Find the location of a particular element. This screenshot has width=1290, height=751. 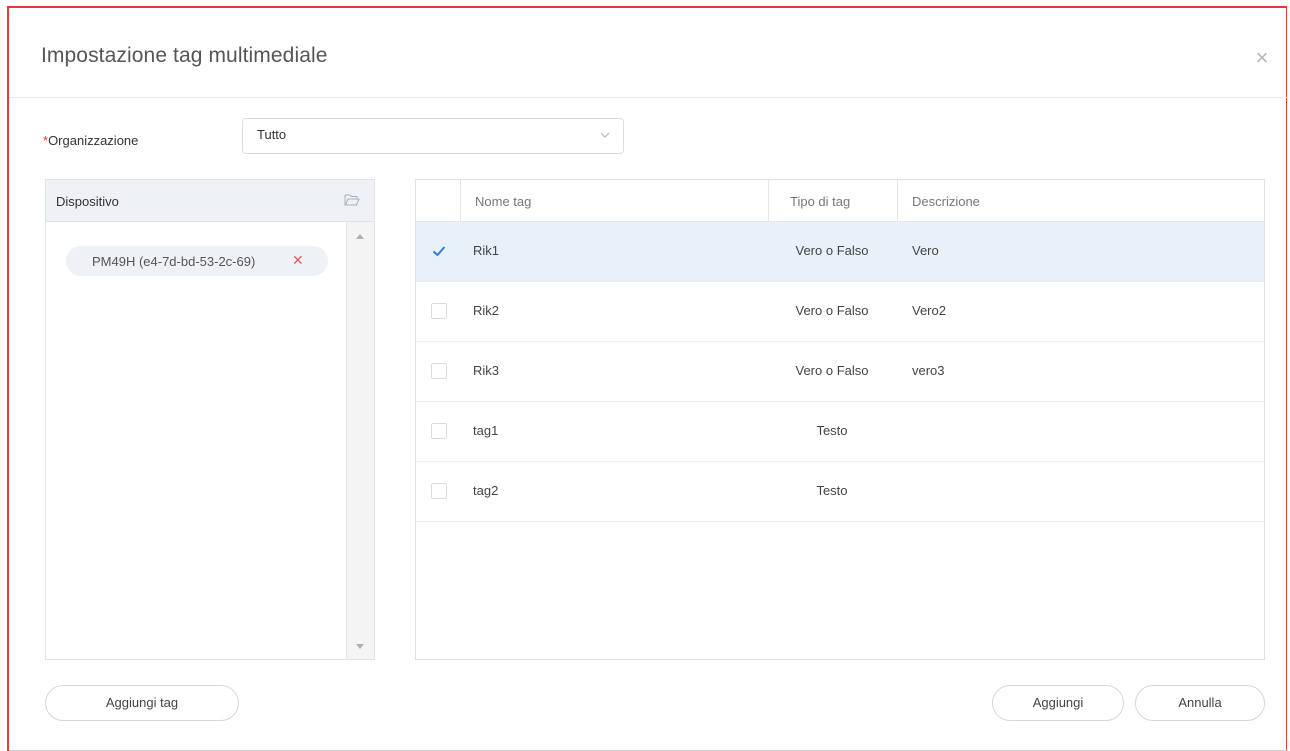

tag-name: Rik3 is located at coordinates (486, 370).